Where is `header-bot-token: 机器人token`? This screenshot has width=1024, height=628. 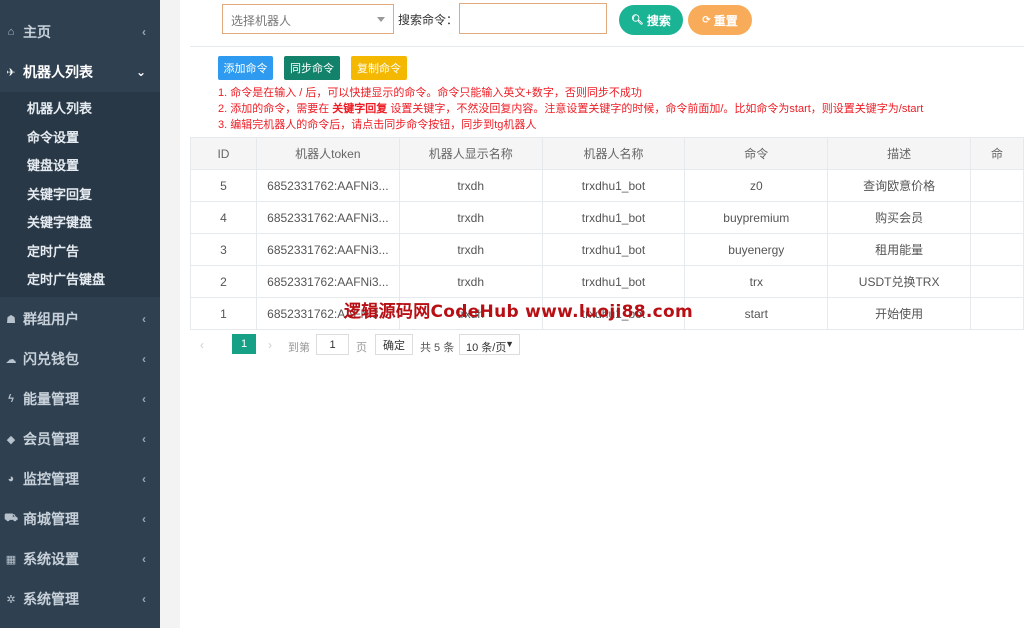
header-bot-token: 机器人token is located at coordinates (327, 153).